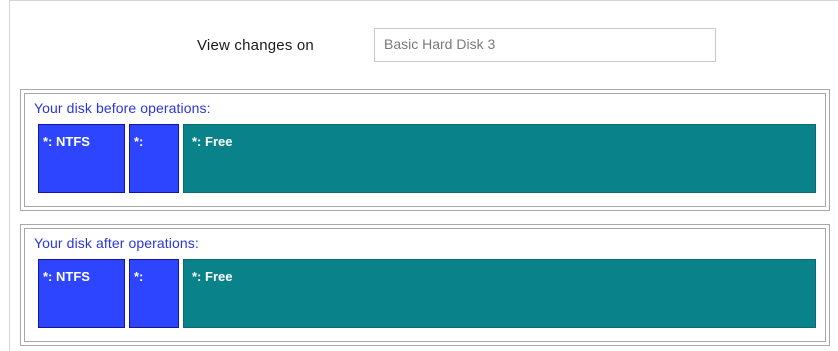  I want to click on disk-after-title: Your disk after operations:, so click(116, 243).